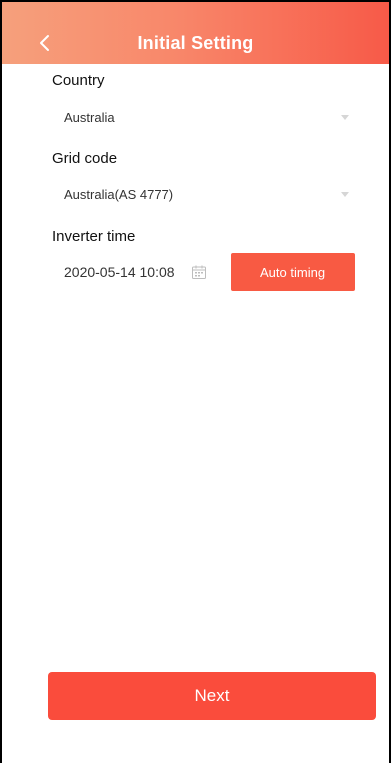  Describe the element at coordinates (119, 272) in the screenshot. I see `inverter-time-value: 2020-05-14 10:08` at that location.